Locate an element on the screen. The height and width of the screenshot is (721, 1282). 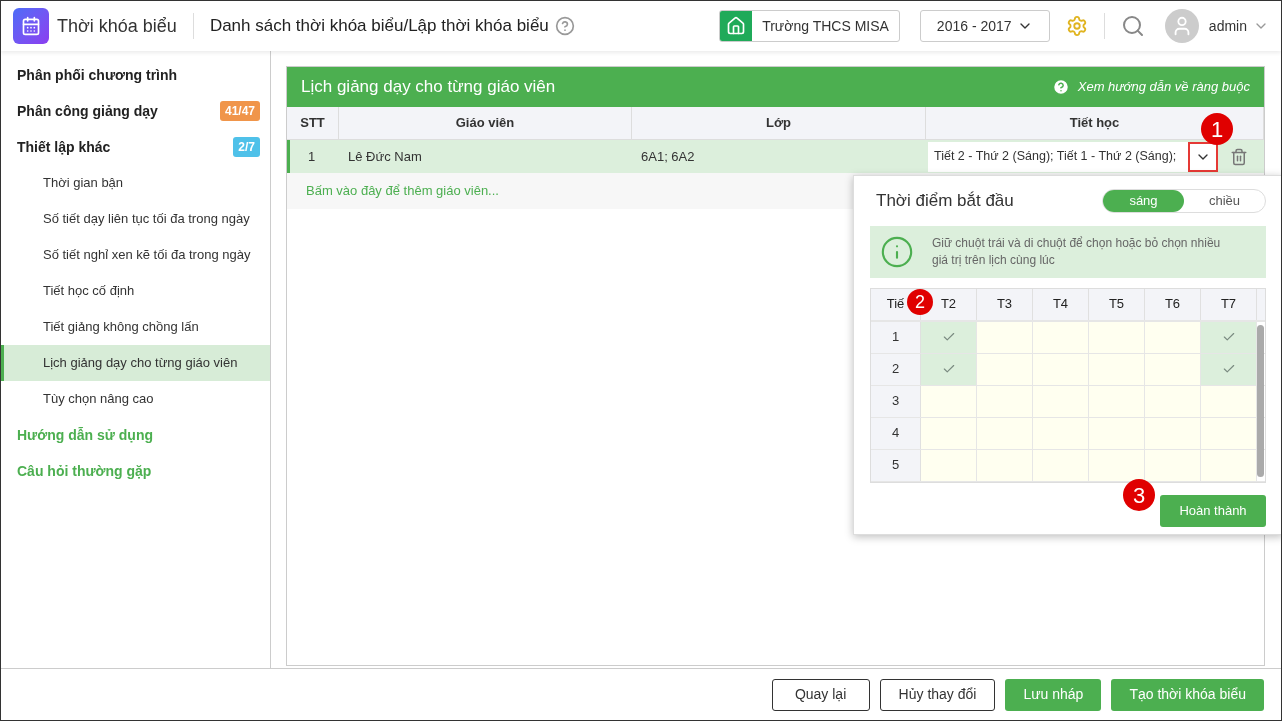
avatar-icon is located at coordinates (1181, 26).